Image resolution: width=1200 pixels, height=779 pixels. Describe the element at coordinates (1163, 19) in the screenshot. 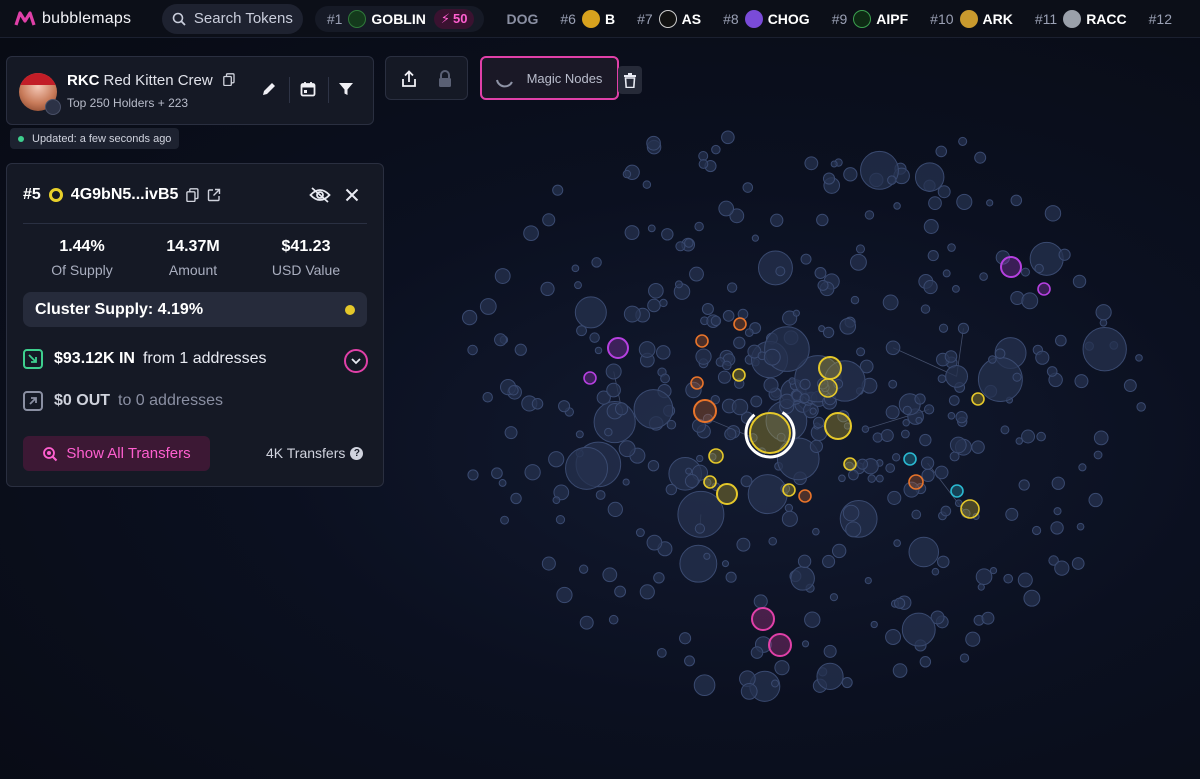

I see `ticker-item-12: #12` at that location.